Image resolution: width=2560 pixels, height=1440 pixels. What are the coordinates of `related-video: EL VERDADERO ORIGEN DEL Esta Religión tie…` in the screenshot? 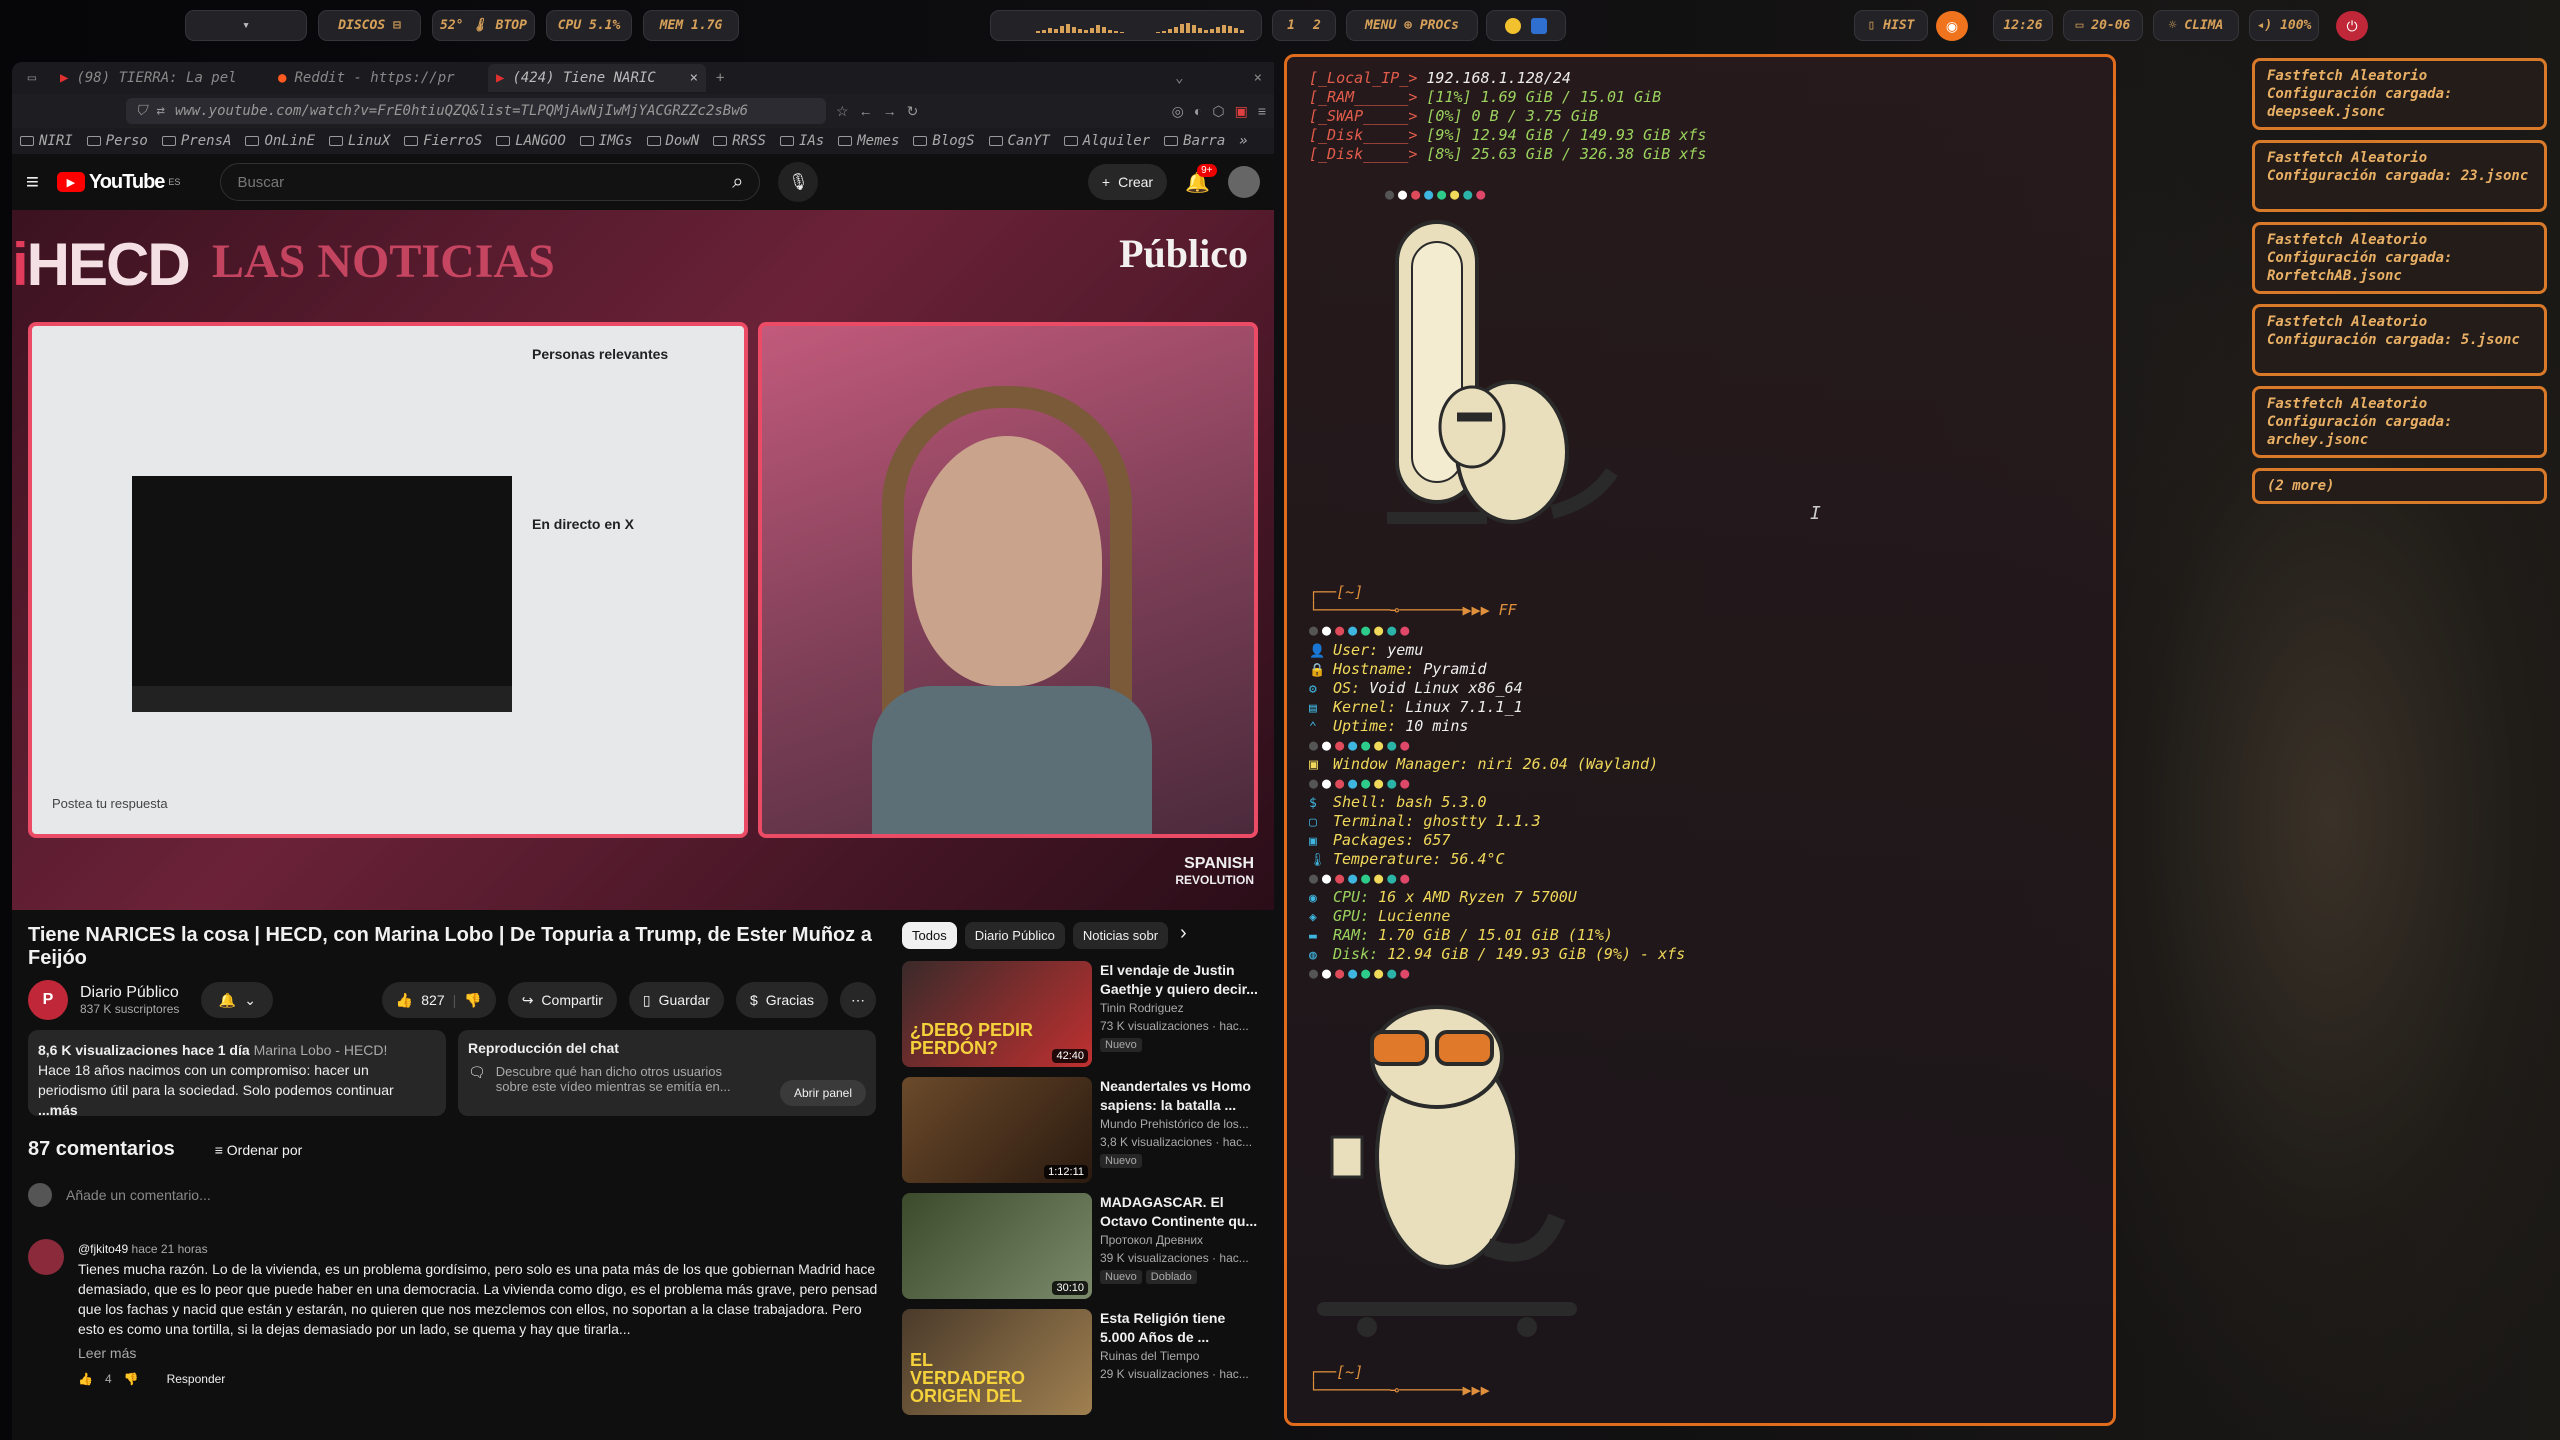 It's located at (1083, 1363).